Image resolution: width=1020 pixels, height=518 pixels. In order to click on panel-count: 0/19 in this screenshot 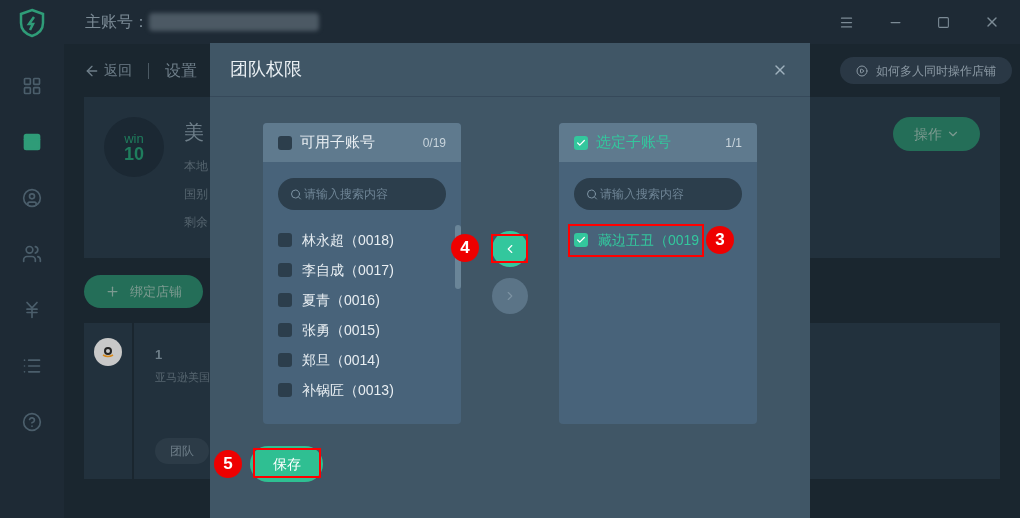, I will do `click(434, 143)`.